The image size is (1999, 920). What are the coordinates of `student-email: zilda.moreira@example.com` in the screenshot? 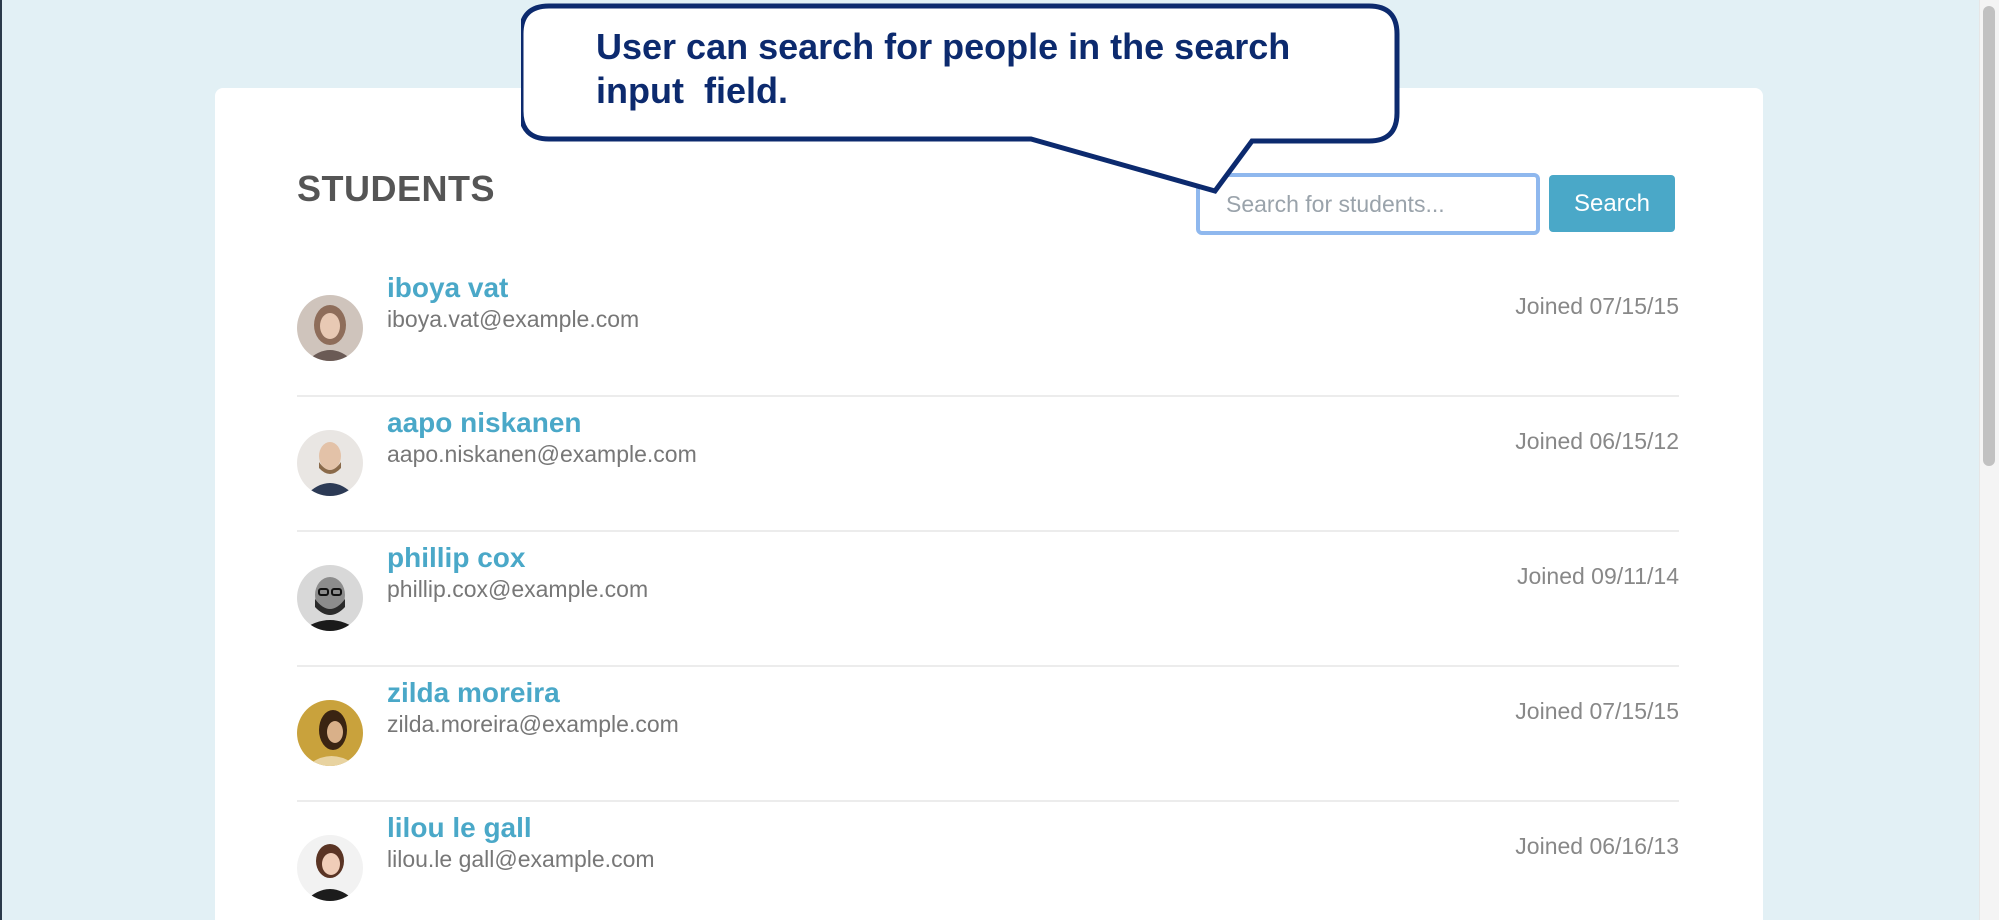 It's located at (533, 724).